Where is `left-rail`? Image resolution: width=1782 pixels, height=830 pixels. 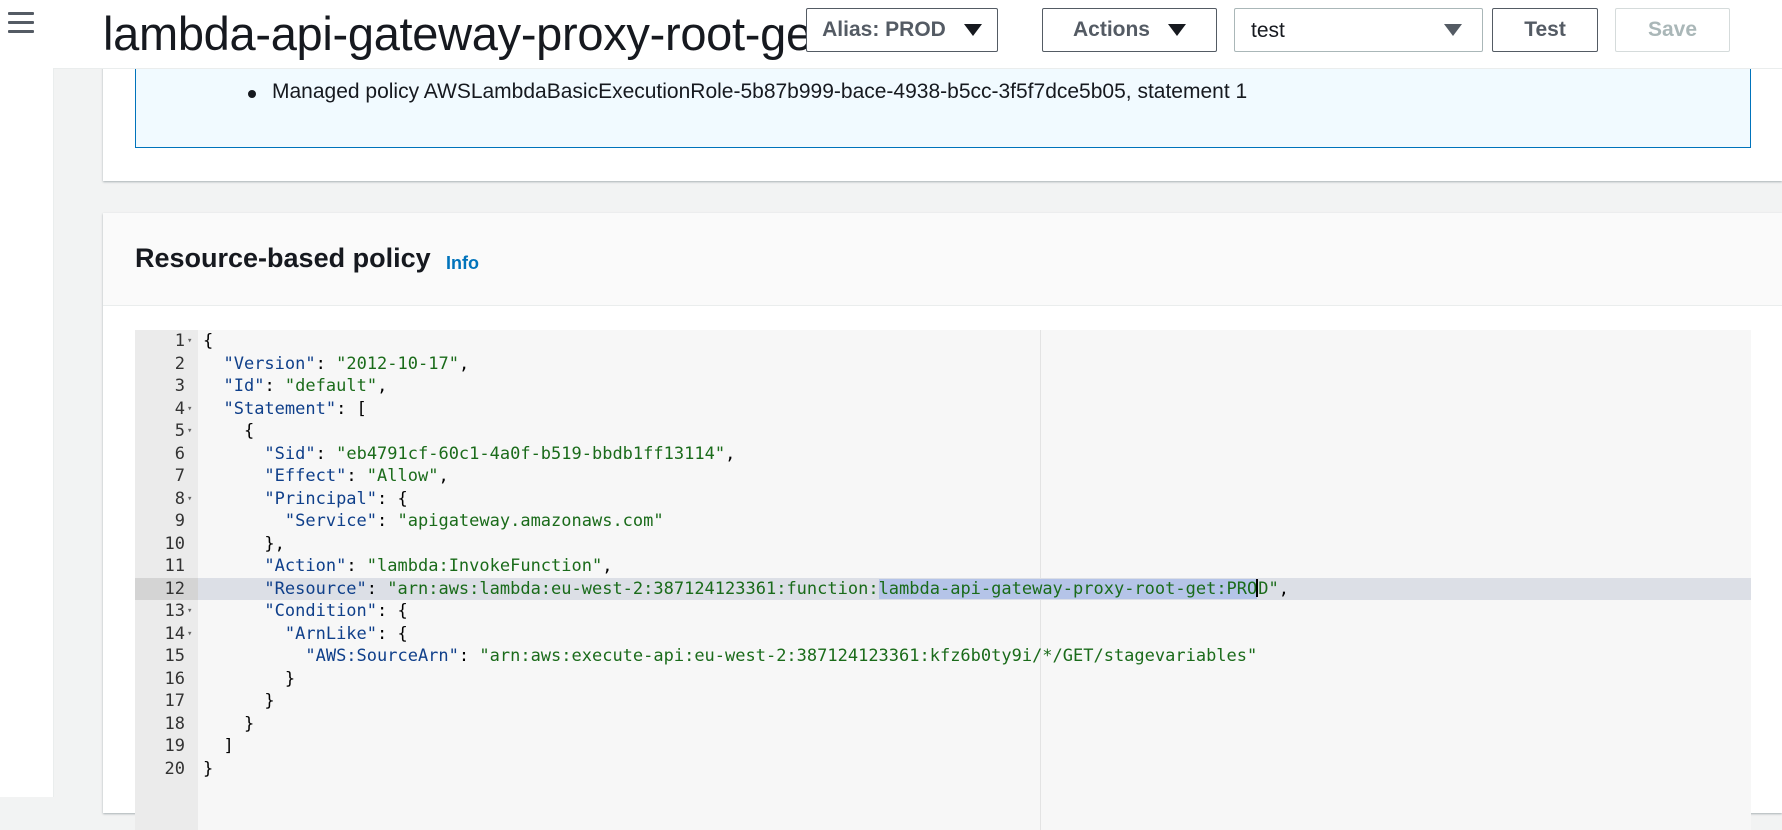 left-rail is located at coordinates (27, 398).